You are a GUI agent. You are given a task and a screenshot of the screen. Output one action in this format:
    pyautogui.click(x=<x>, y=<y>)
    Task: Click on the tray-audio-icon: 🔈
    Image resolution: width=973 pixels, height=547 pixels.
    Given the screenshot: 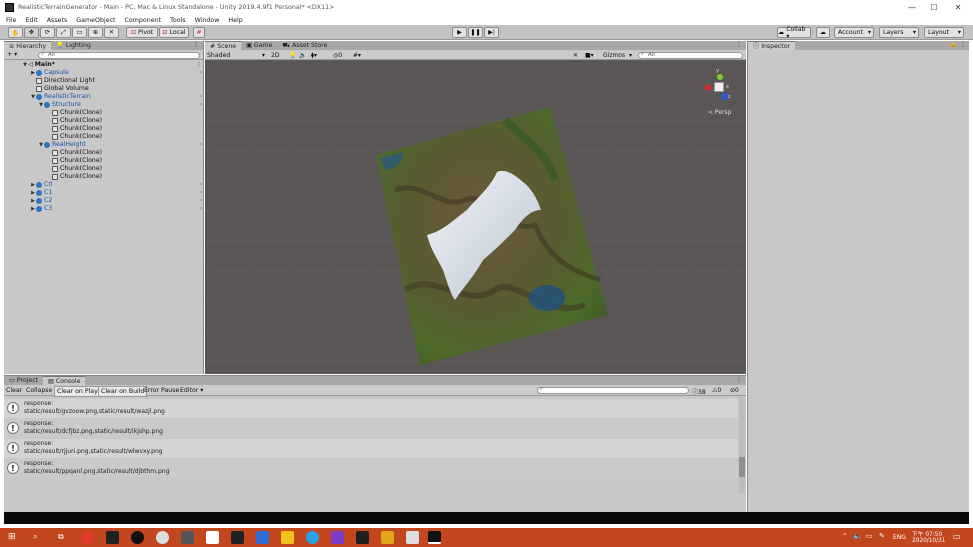 What is the action you would take?
    pyautogui.click(x=857, y=536)
    